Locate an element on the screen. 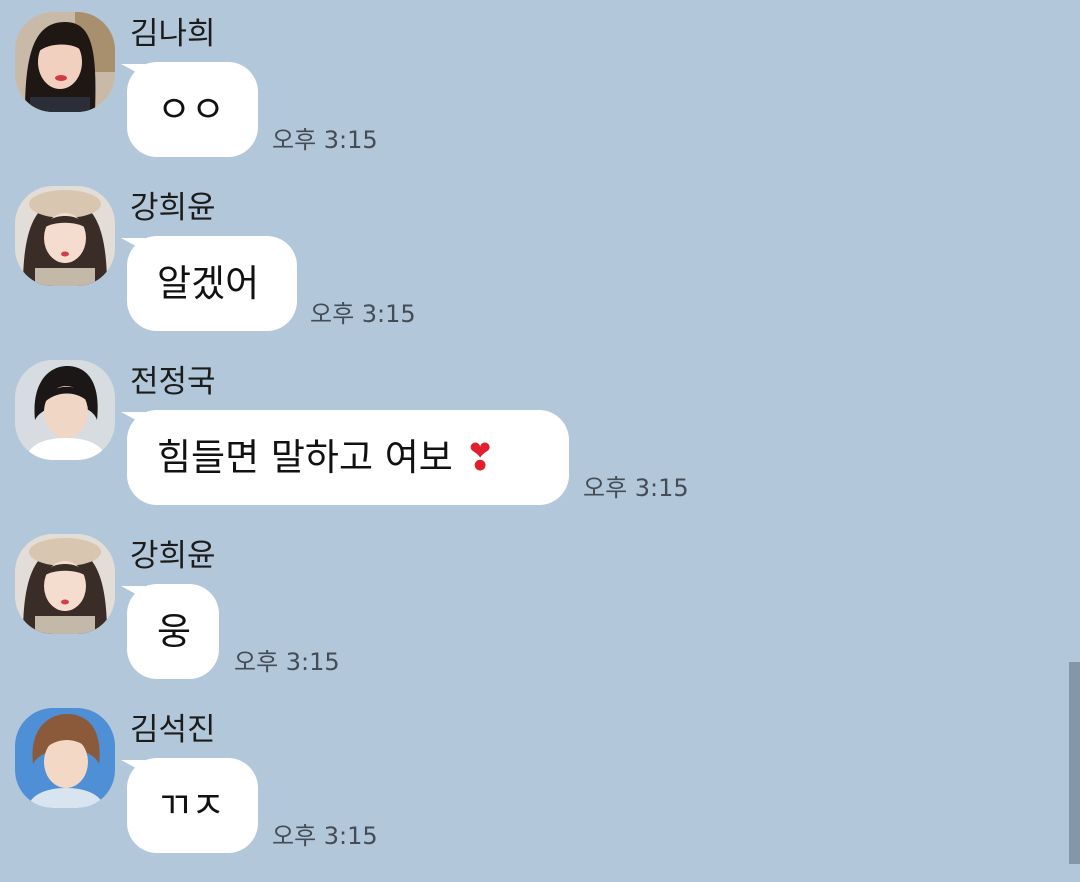 Image resolution: width=1080 pixels, height=882 pixels. scrollbar is located at coordinates (1074, 763).